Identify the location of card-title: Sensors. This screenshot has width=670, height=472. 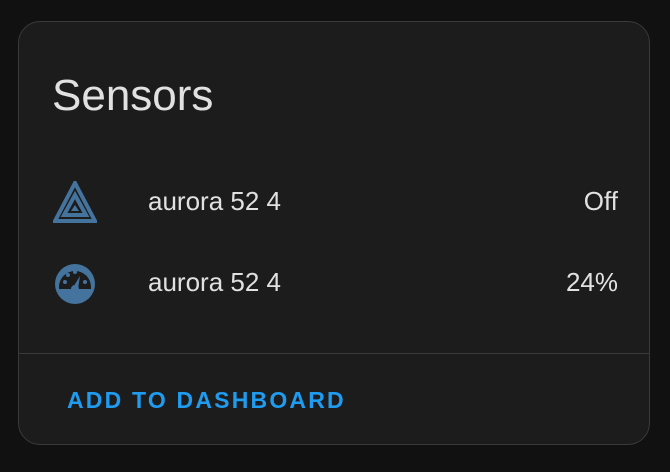
(133, 95).